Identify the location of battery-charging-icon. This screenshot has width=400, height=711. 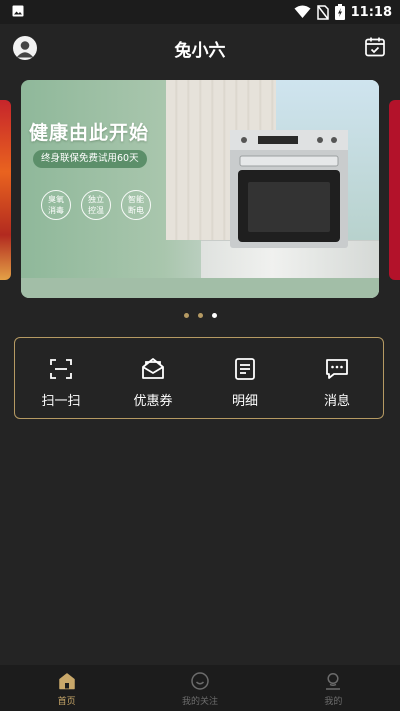
(339, 12).